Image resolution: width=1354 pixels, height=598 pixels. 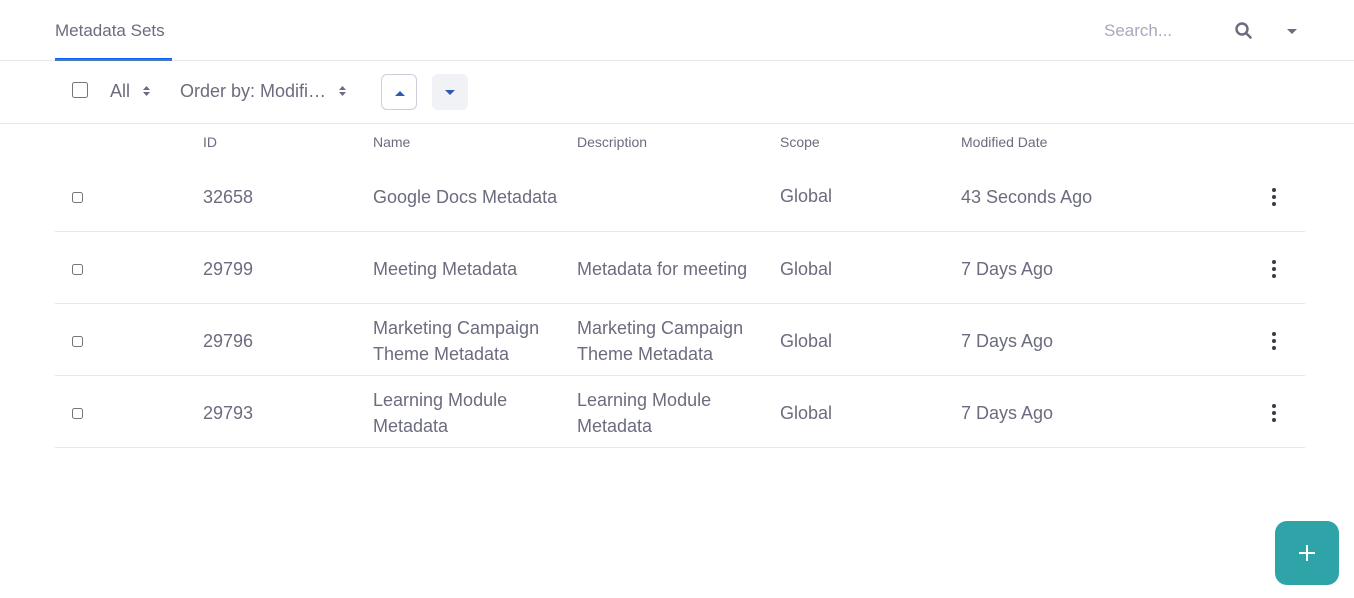 I want to click on table-header: ID Name Description Scope Modified Date, so click(x=677, y=143).